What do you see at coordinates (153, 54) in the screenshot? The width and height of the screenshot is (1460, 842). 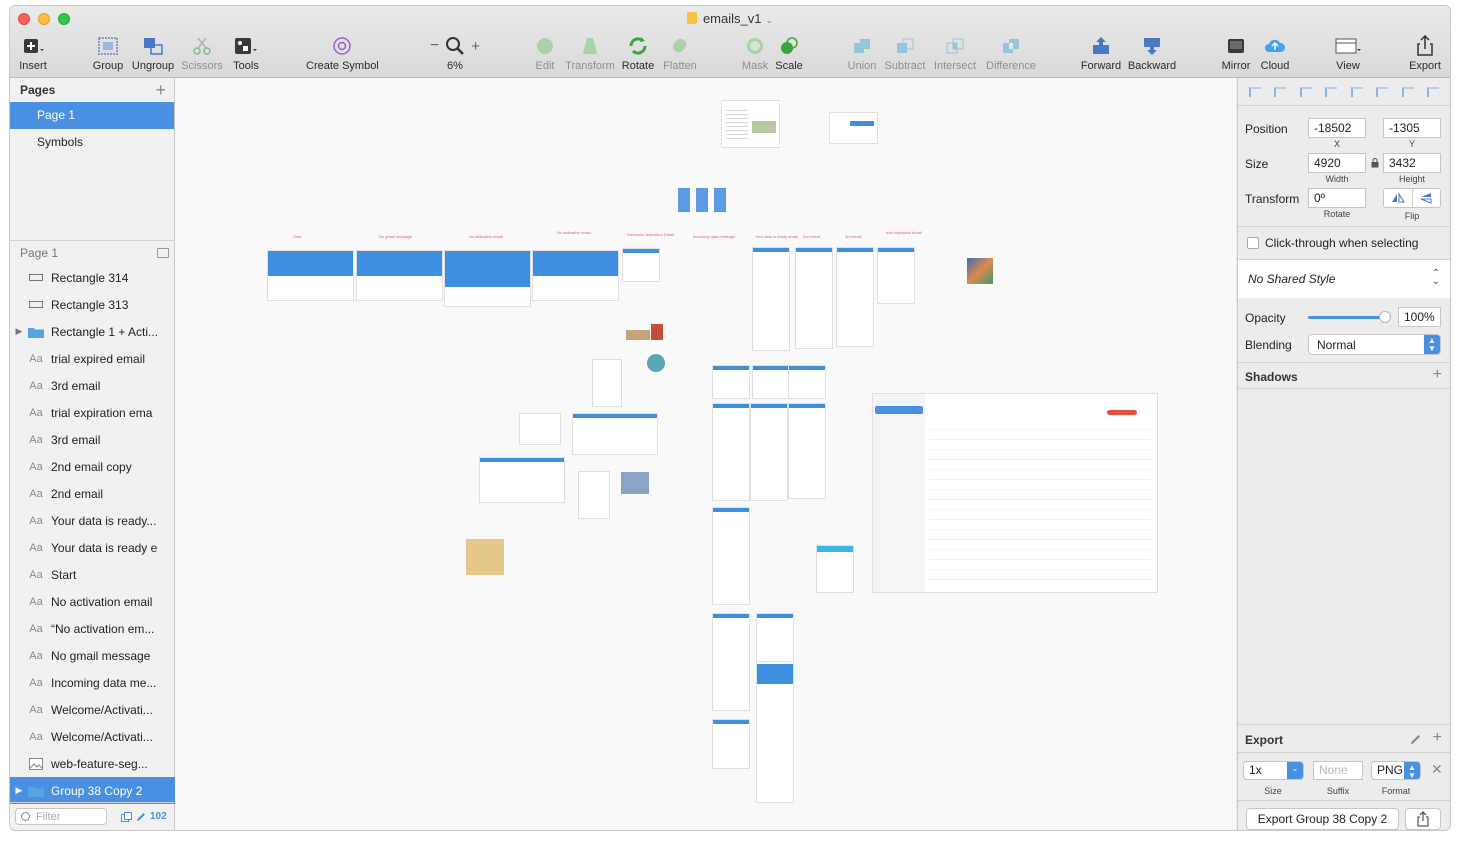 I see `ungroup-button: Ungroup` at bounding box center [153, 54].